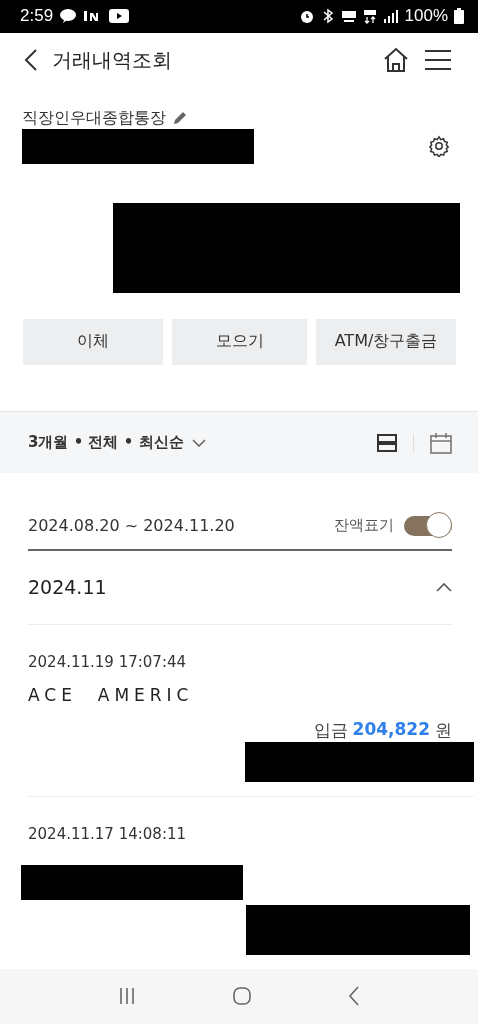  Describe the element at coordinates (387, 442) in the screenshot. I see `list-view-icon` at that location.